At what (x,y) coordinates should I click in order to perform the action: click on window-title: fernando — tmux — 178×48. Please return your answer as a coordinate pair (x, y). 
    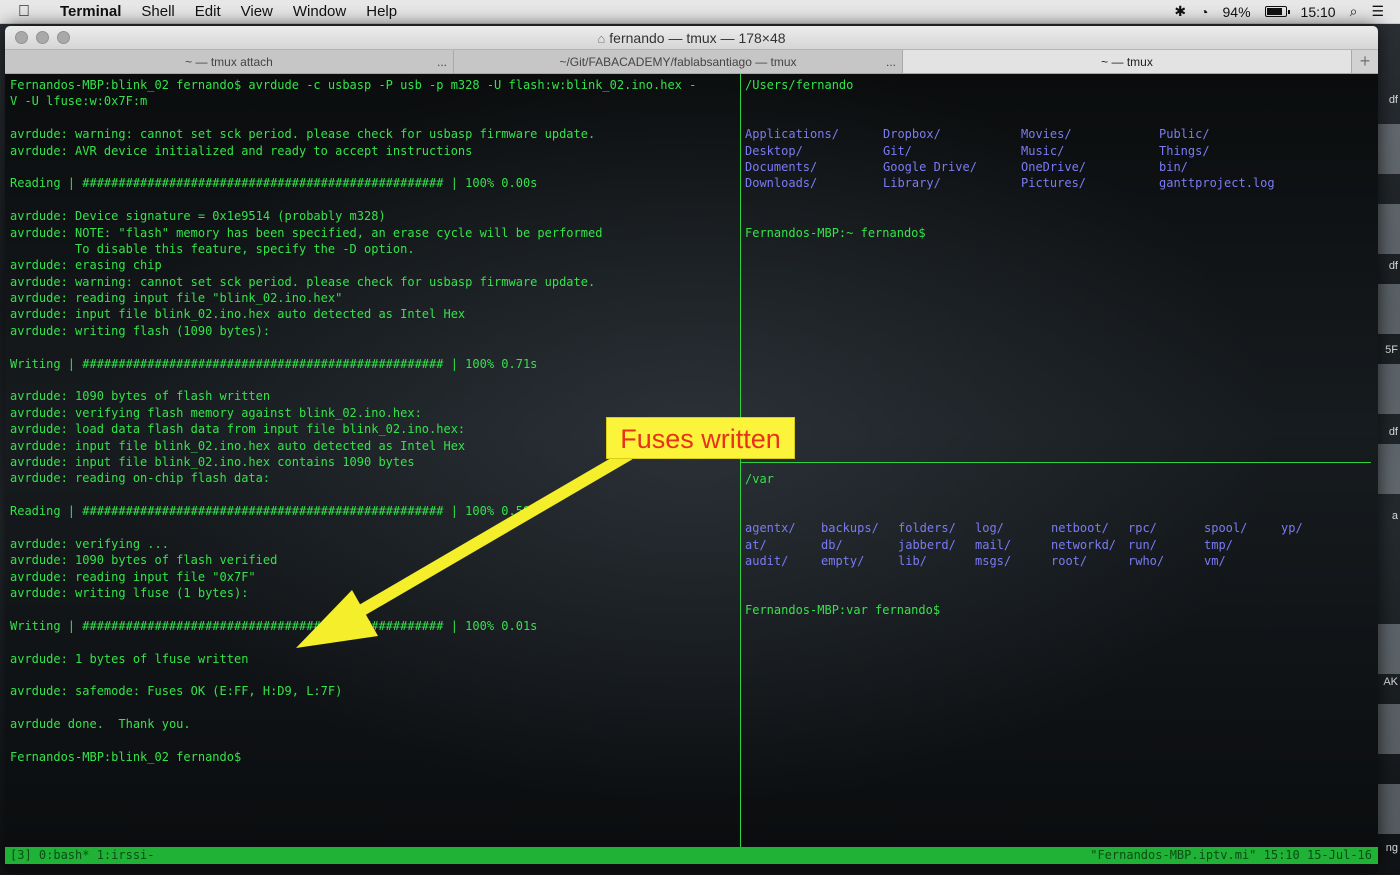
    Looking at the image, I should click on (697, 38).